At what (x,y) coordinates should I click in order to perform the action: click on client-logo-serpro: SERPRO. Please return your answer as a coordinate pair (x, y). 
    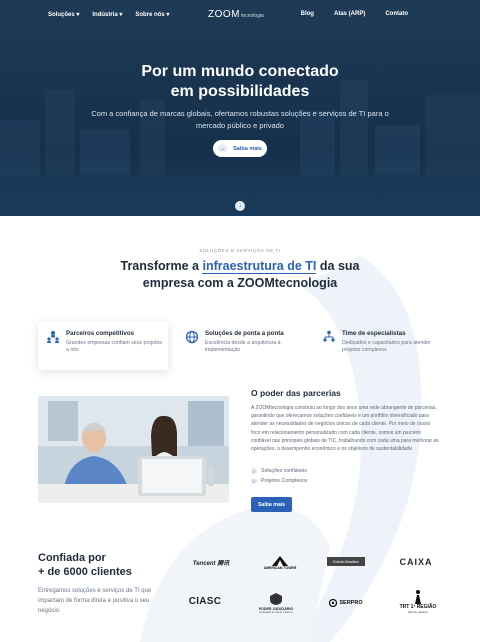
    Looking at the image, I should click on (346, 603).